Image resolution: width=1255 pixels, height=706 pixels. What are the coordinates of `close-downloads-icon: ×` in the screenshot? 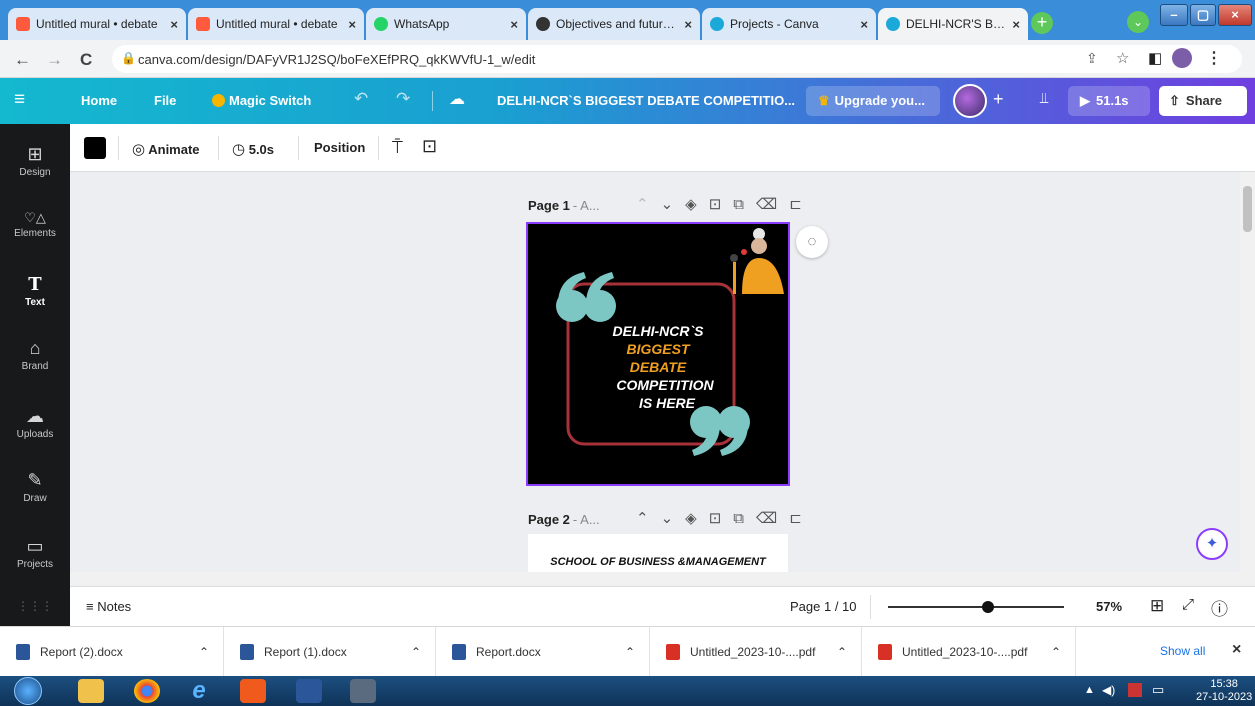 It's located at (1236, 650).